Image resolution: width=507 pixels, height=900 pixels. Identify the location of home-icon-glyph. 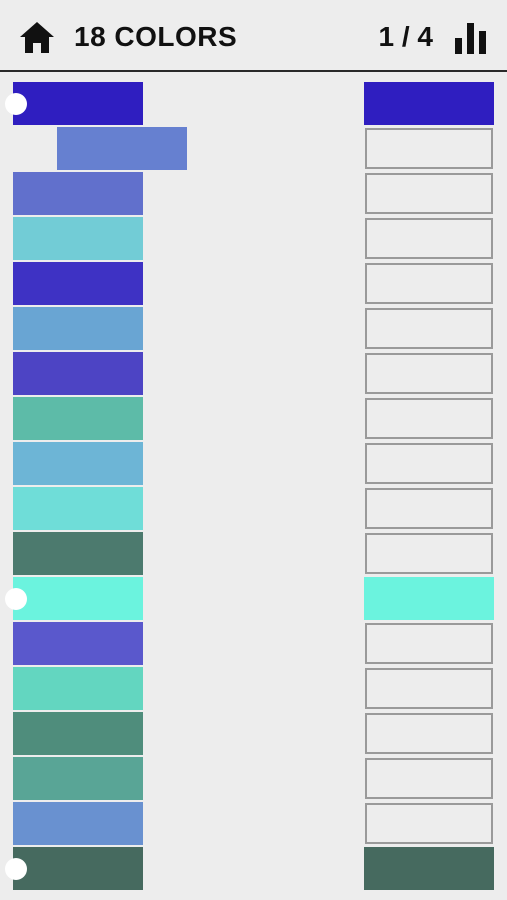
(37, 37).